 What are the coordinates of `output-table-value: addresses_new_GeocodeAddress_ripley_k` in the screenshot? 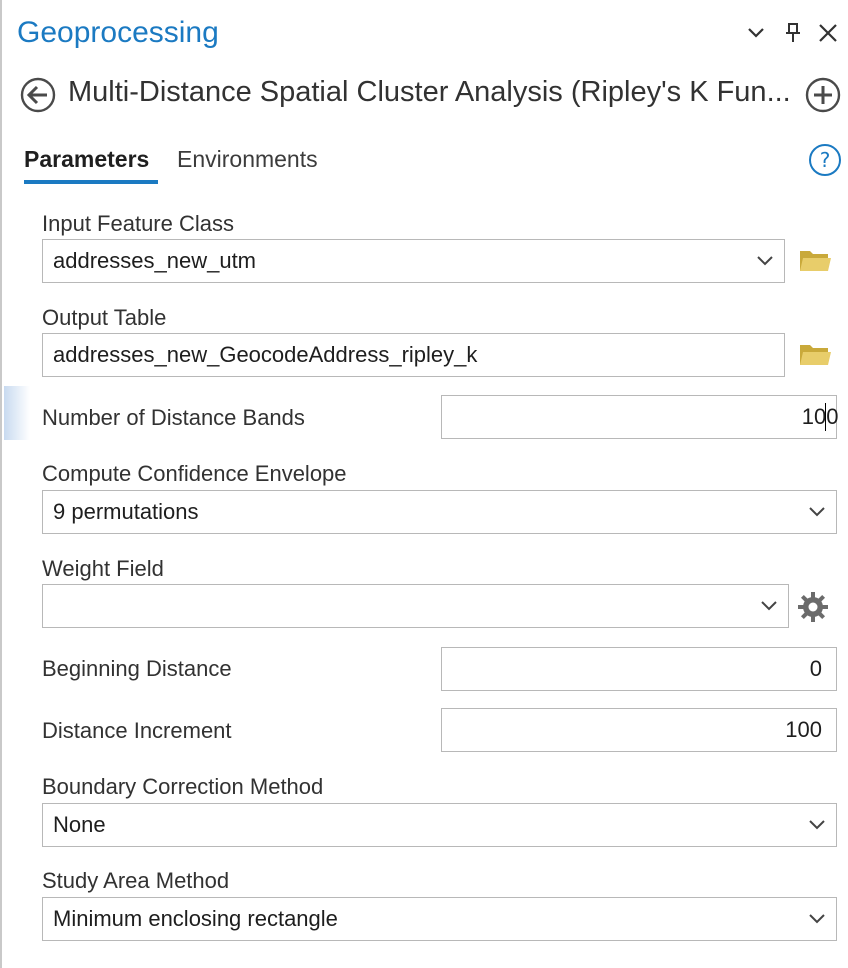 It's located at (265, 354).